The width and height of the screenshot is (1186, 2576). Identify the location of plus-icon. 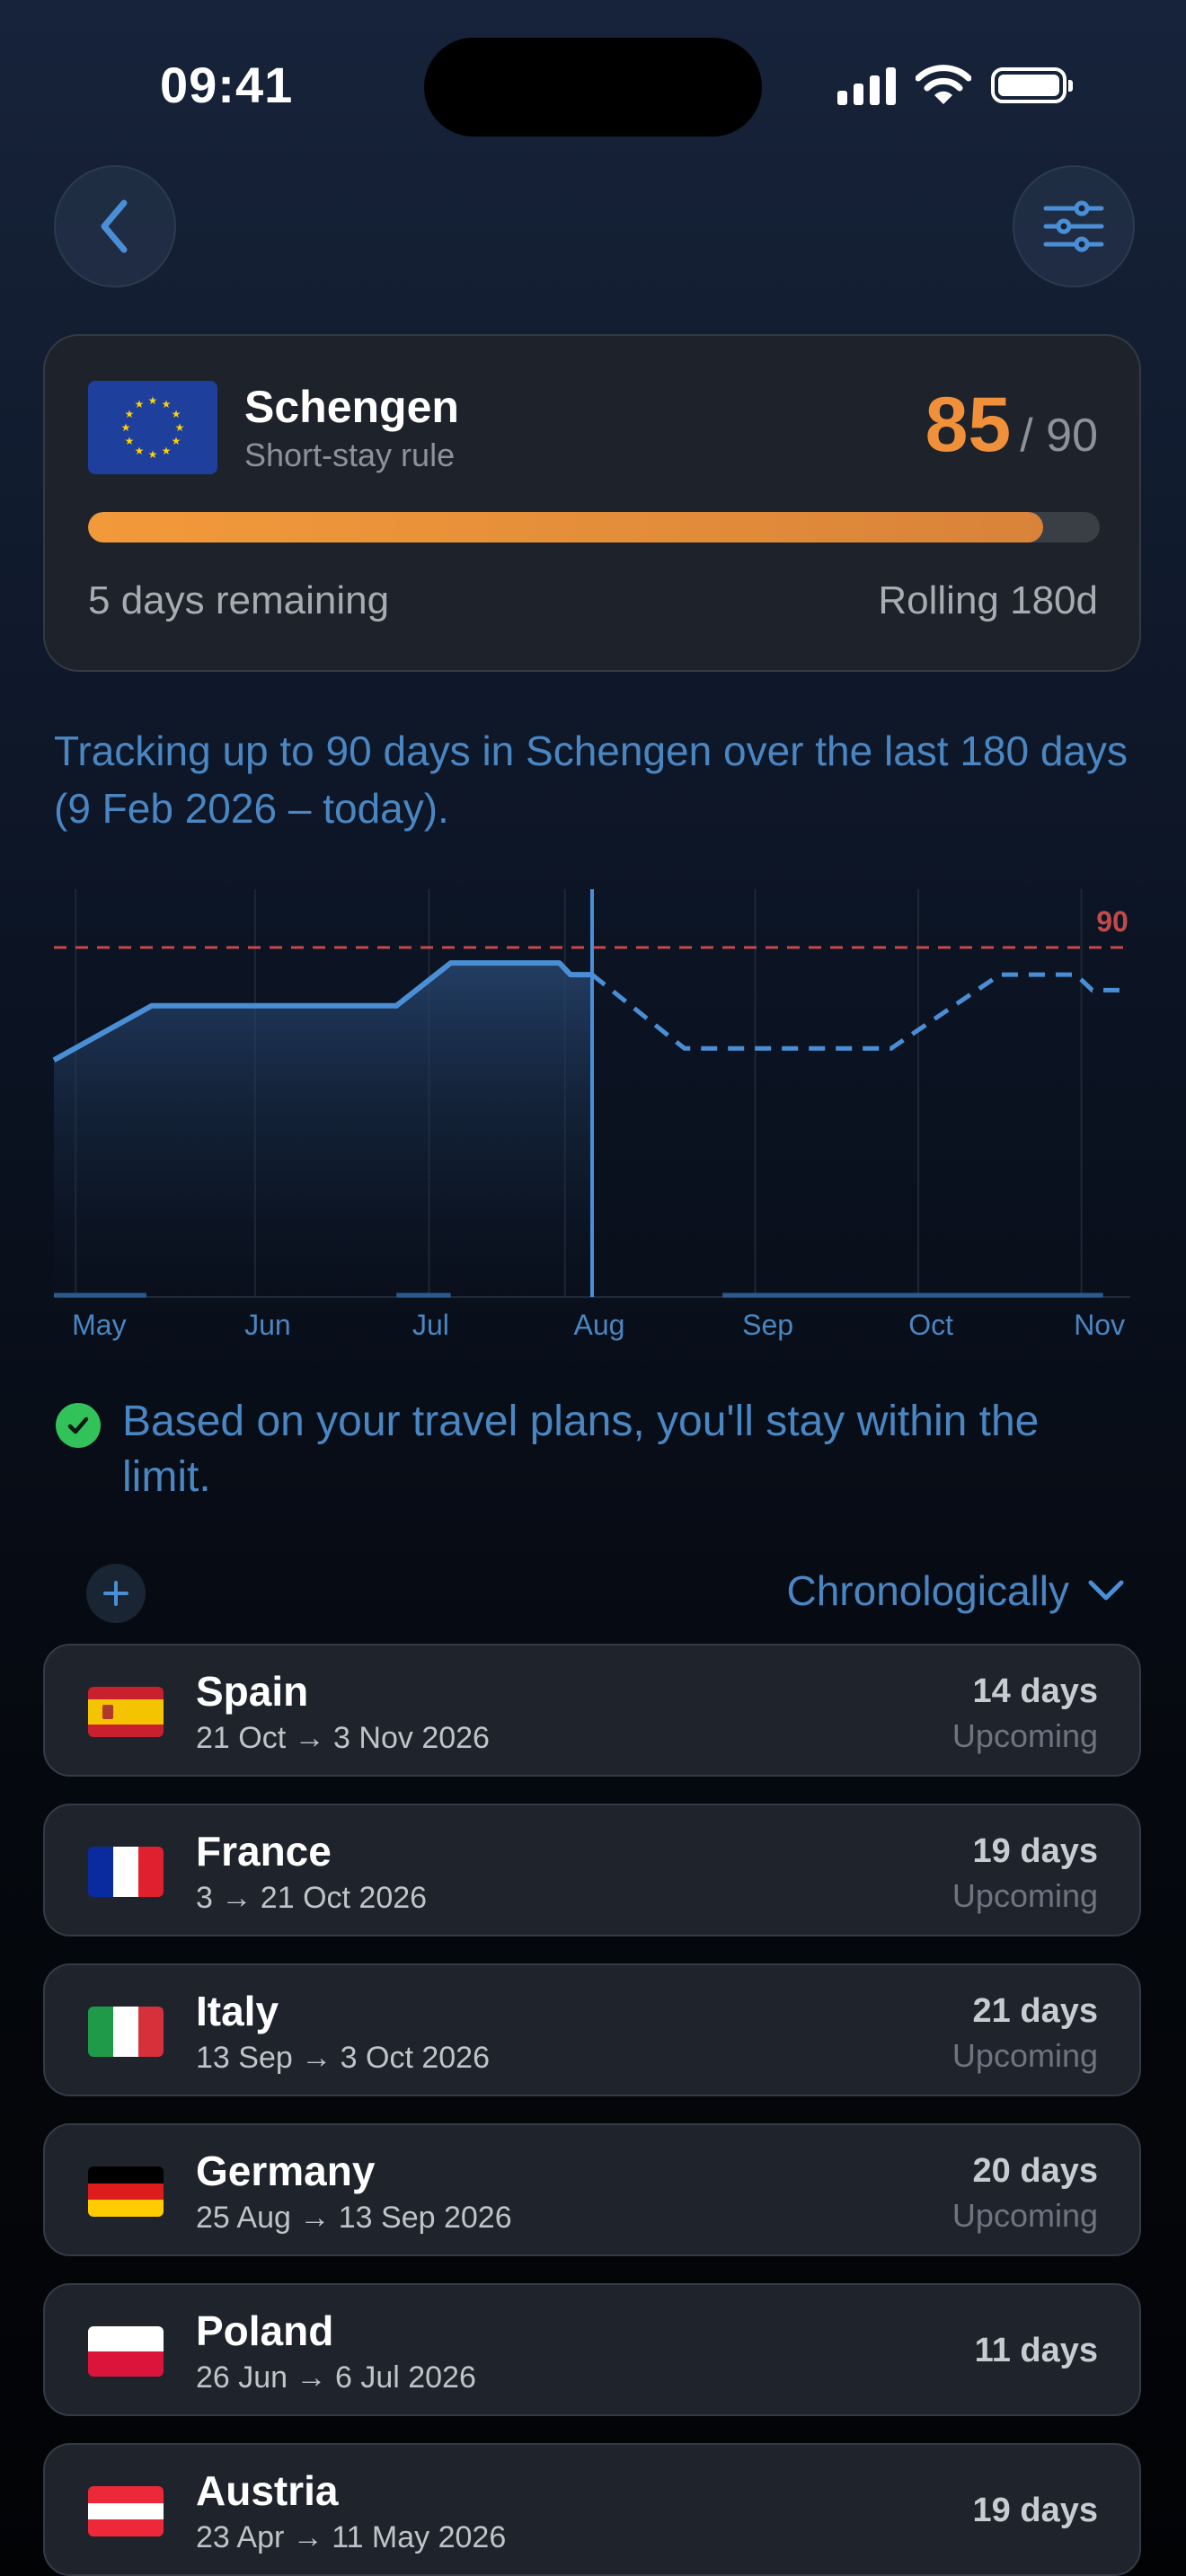
(115, 1593).